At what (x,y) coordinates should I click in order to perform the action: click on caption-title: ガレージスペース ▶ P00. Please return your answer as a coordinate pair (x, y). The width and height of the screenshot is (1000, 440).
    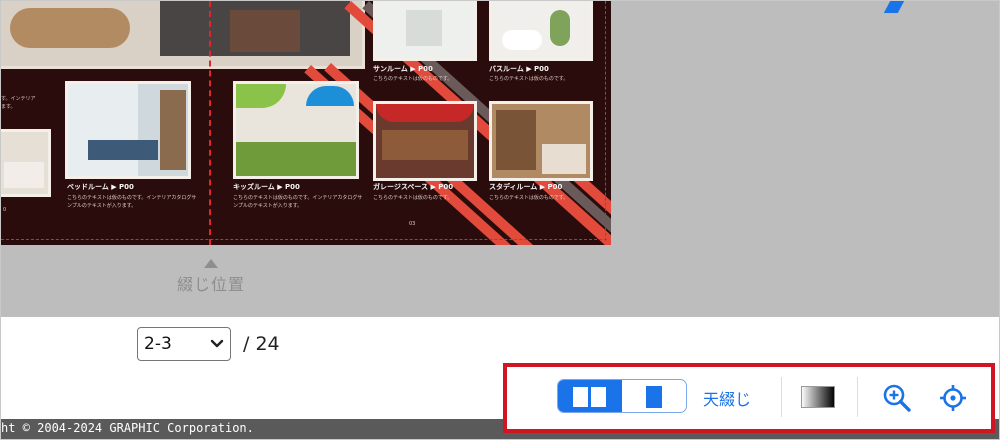
    Looking at the image, I should click on (413, 187).